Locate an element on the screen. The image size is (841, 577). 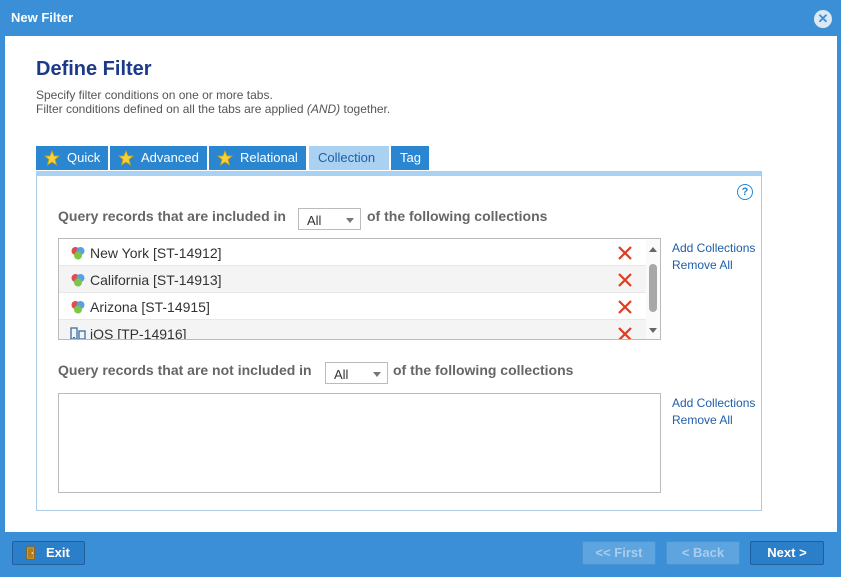
back-button: < Back is located at coordinates (703, 553).